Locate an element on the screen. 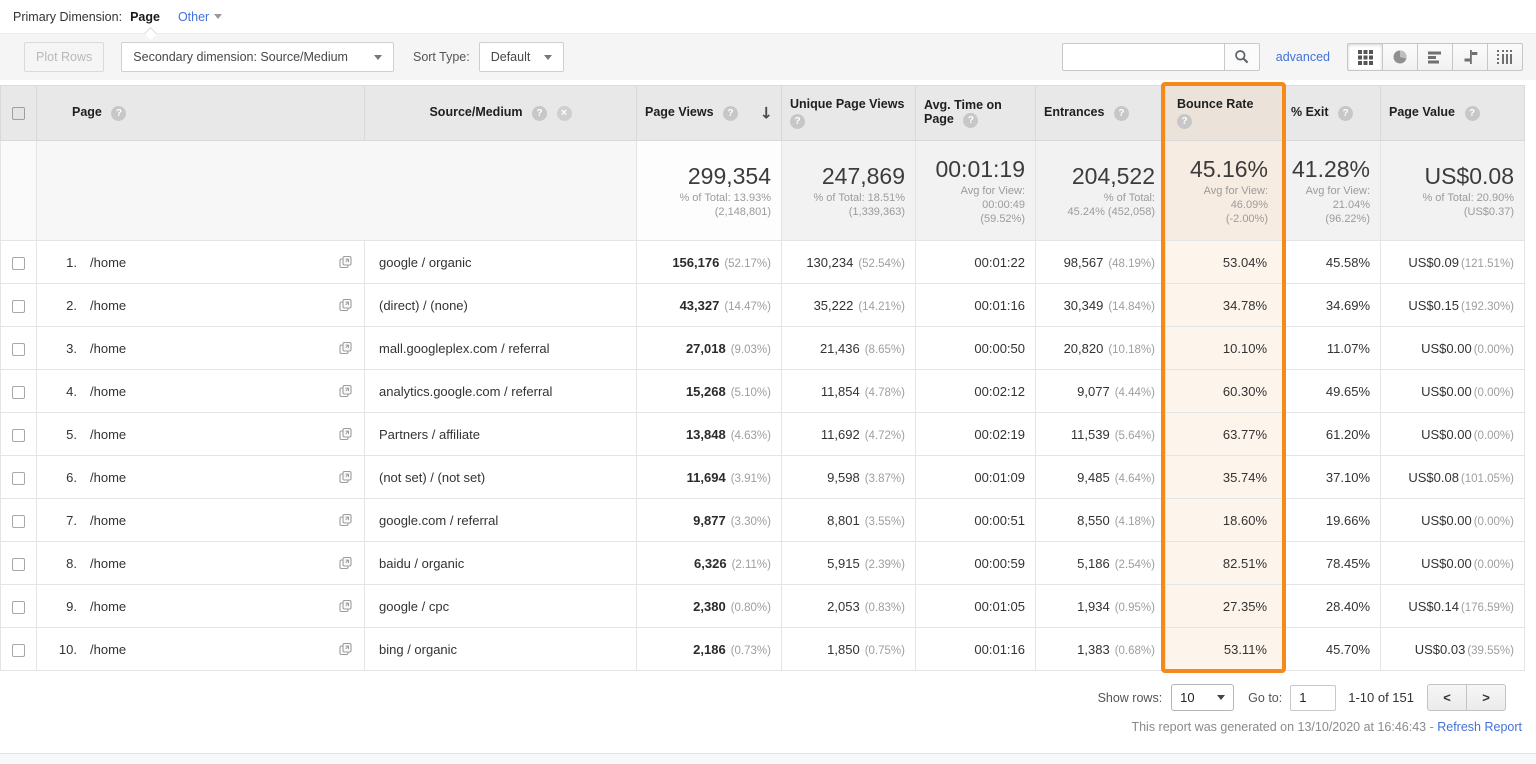  column-header-page-views: Page Views ? ↓ is located at coordinates (709, 113).